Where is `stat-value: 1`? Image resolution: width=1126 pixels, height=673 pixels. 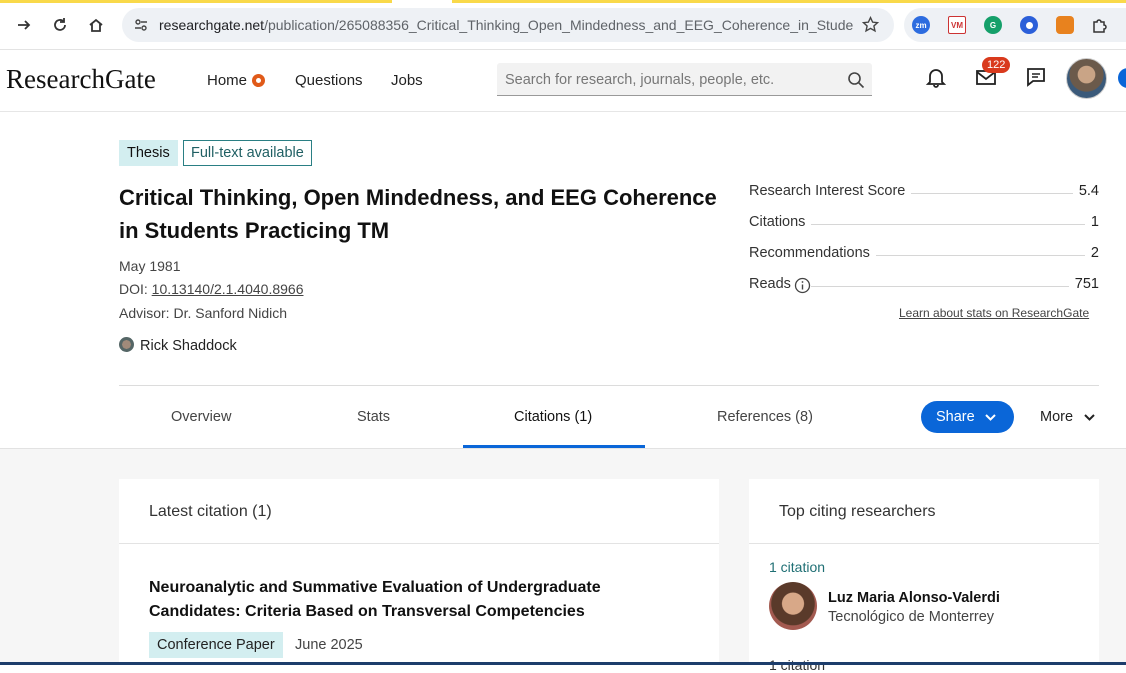
stat-value: 1 is located at coordinates (1091, 222).